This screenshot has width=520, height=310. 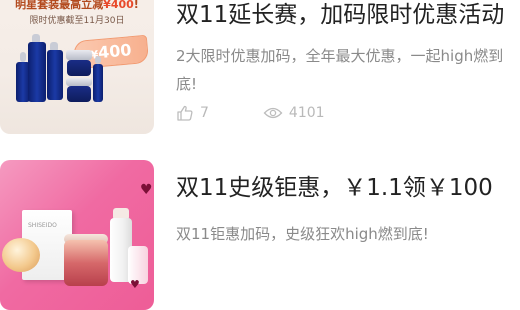 What do you see at coordinates (344, 15) in the screenshot?
I see `card-title: 双11延长赛，加码限时优惠活动` at bounding box center [344, 15].